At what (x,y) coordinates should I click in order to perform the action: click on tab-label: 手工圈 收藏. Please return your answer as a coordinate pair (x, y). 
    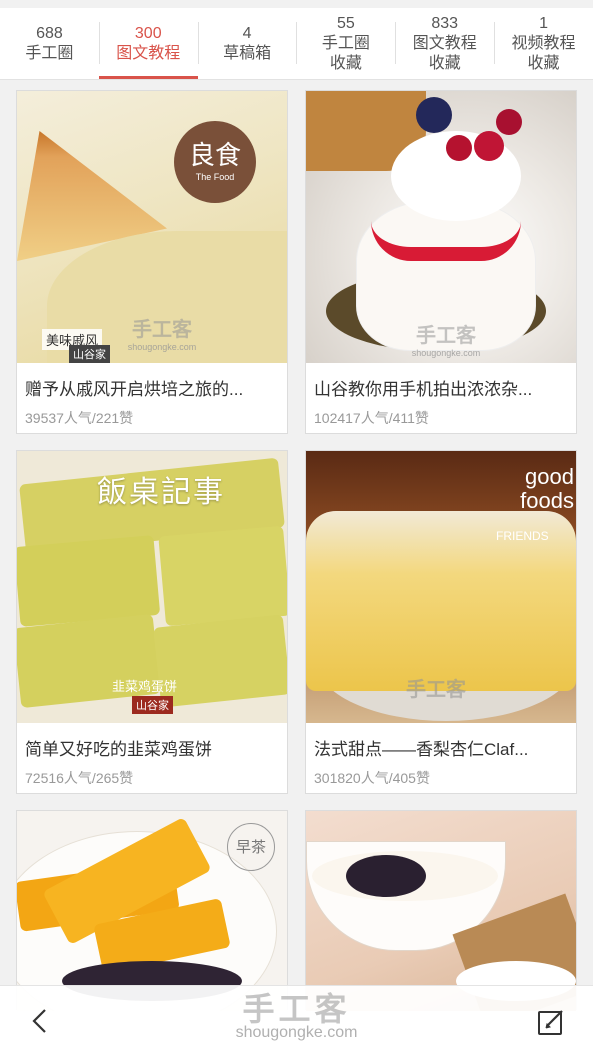
    Looking at the image, I should click on (345, 53).